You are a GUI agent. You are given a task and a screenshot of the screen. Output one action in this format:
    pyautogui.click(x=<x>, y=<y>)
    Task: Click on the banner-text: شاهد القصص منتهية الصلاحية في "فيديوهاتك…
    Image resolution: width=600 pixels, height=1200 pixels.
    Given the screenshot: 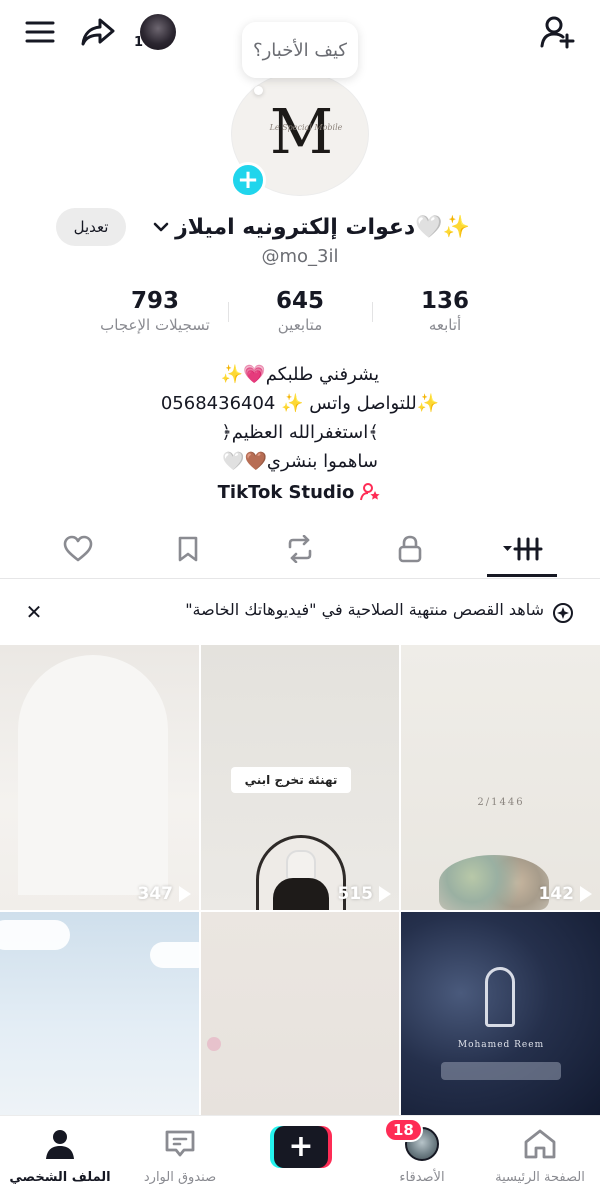 What is the action you would take?
    pyautogui.click(x=364, y=609)
    